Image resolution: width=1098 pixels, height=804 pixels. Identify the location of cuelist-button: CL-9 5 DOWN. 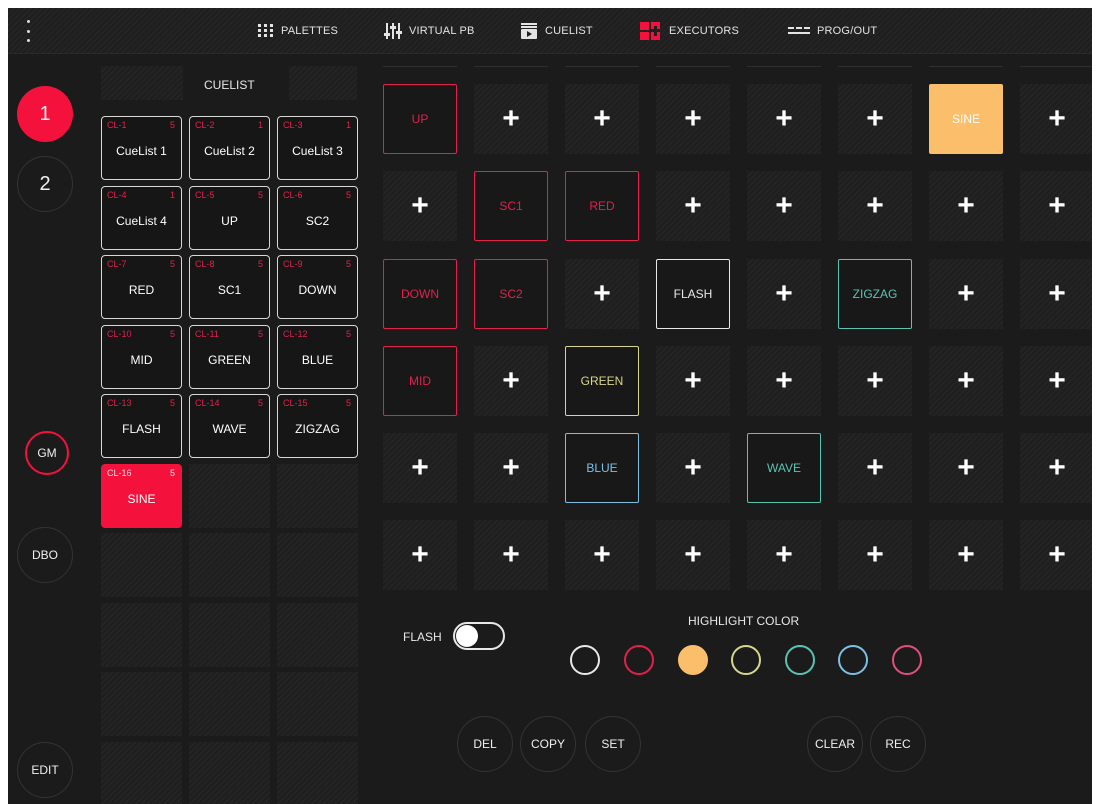
(317, 287).